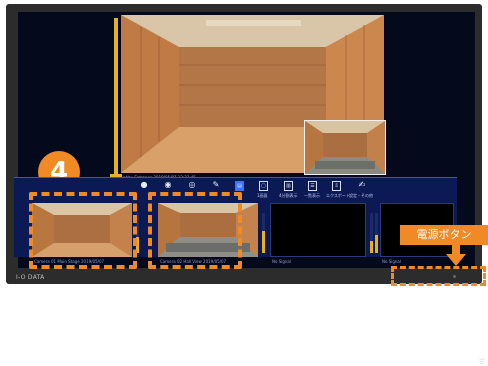 This screenshot has height=366, width=488. Describe the element at coordinates (312, 186) in the screenshot. I see `list-view-icon: ☰` at that location.